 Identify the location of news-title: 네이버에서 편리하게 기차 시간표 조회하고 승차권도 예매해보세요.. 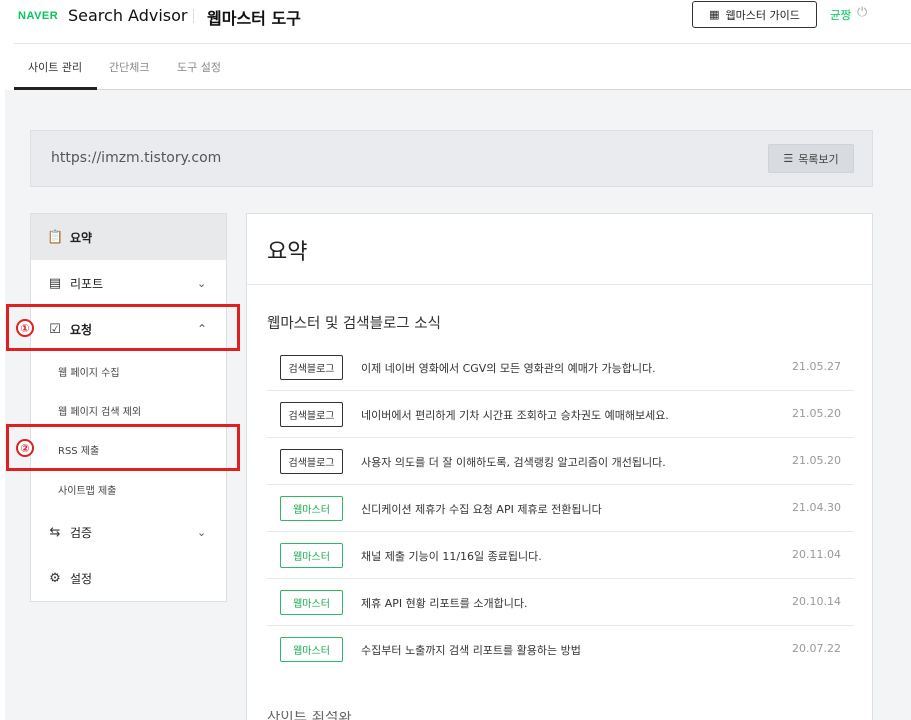
(515, 415).